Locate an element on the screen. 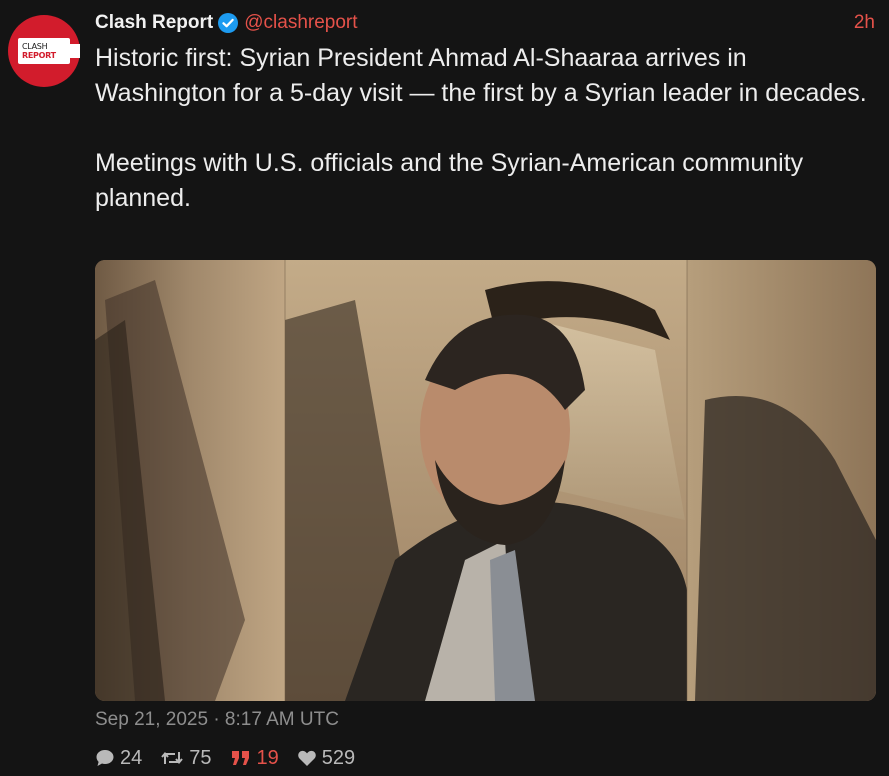  author-name: Clash Report is located at coordinates (154, 23).